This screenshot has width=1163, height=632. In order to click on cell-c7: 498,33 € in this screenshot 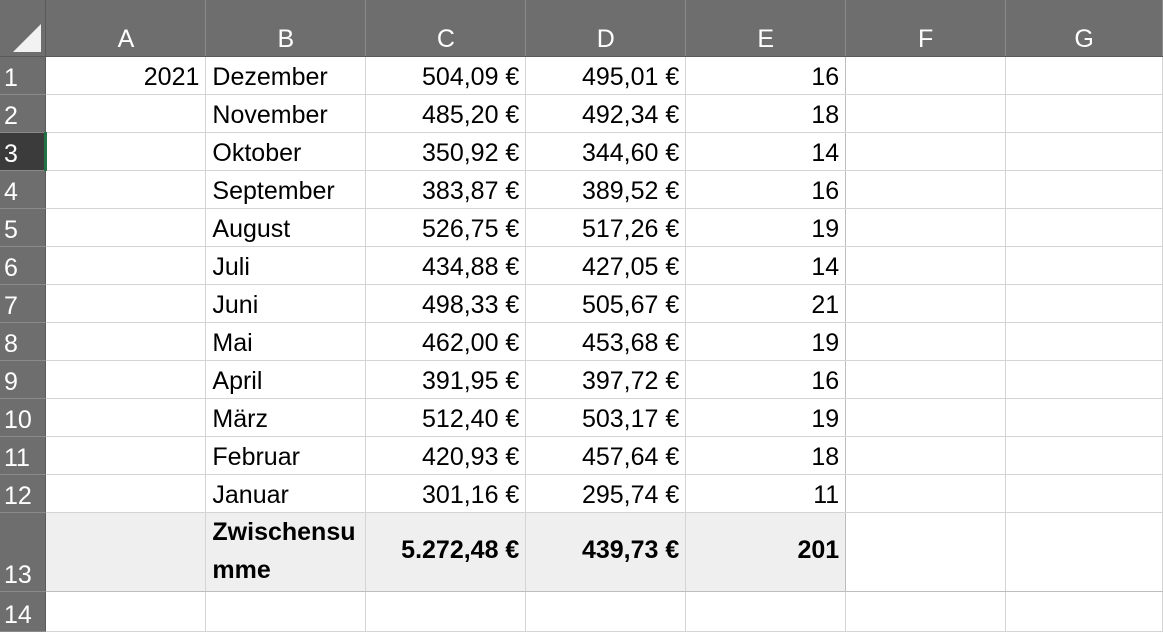, I will do `click(446, 303)`.